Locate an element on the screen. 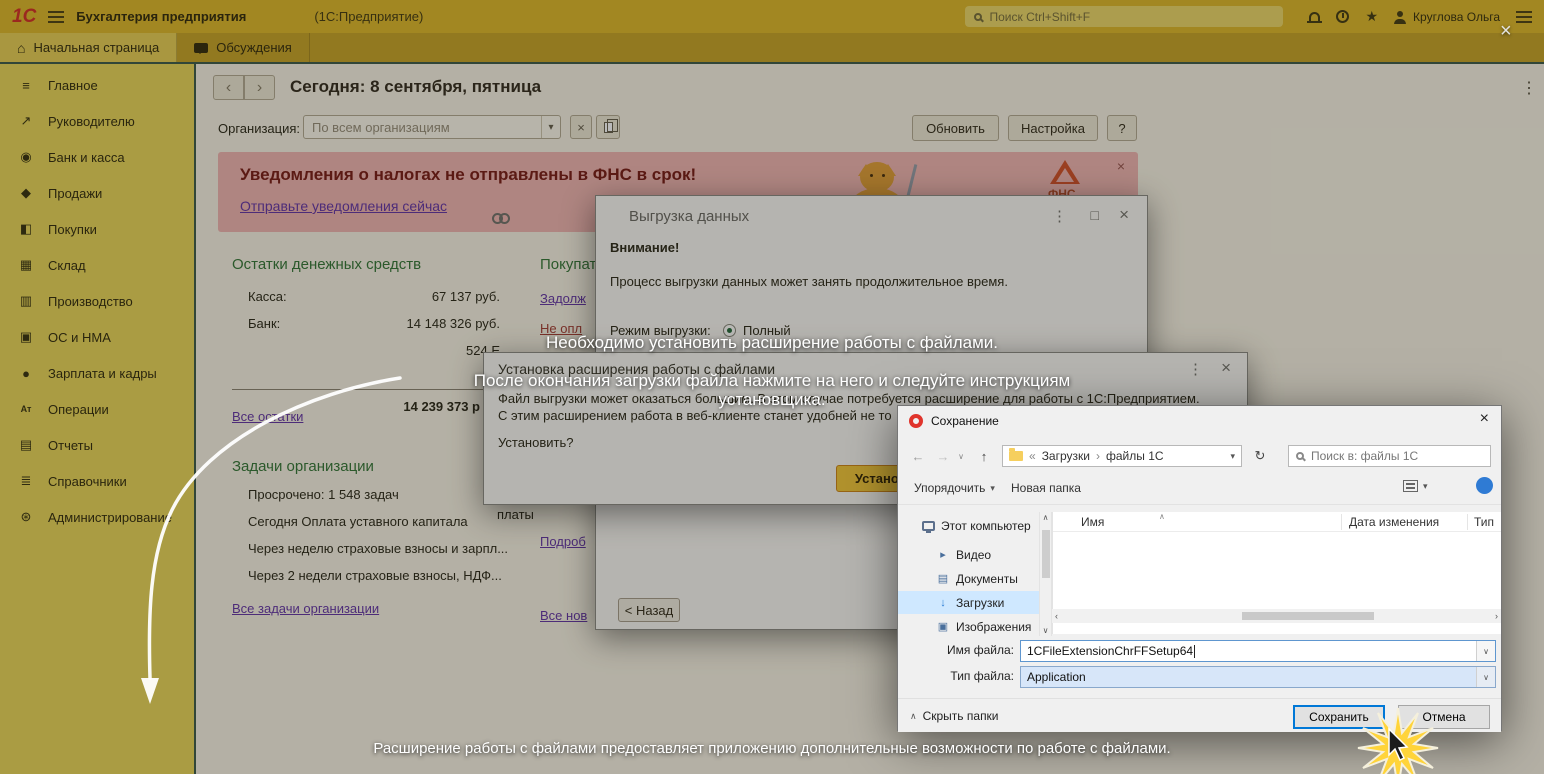  column-date: Дата изменения is located at coordinates (1394, 522).